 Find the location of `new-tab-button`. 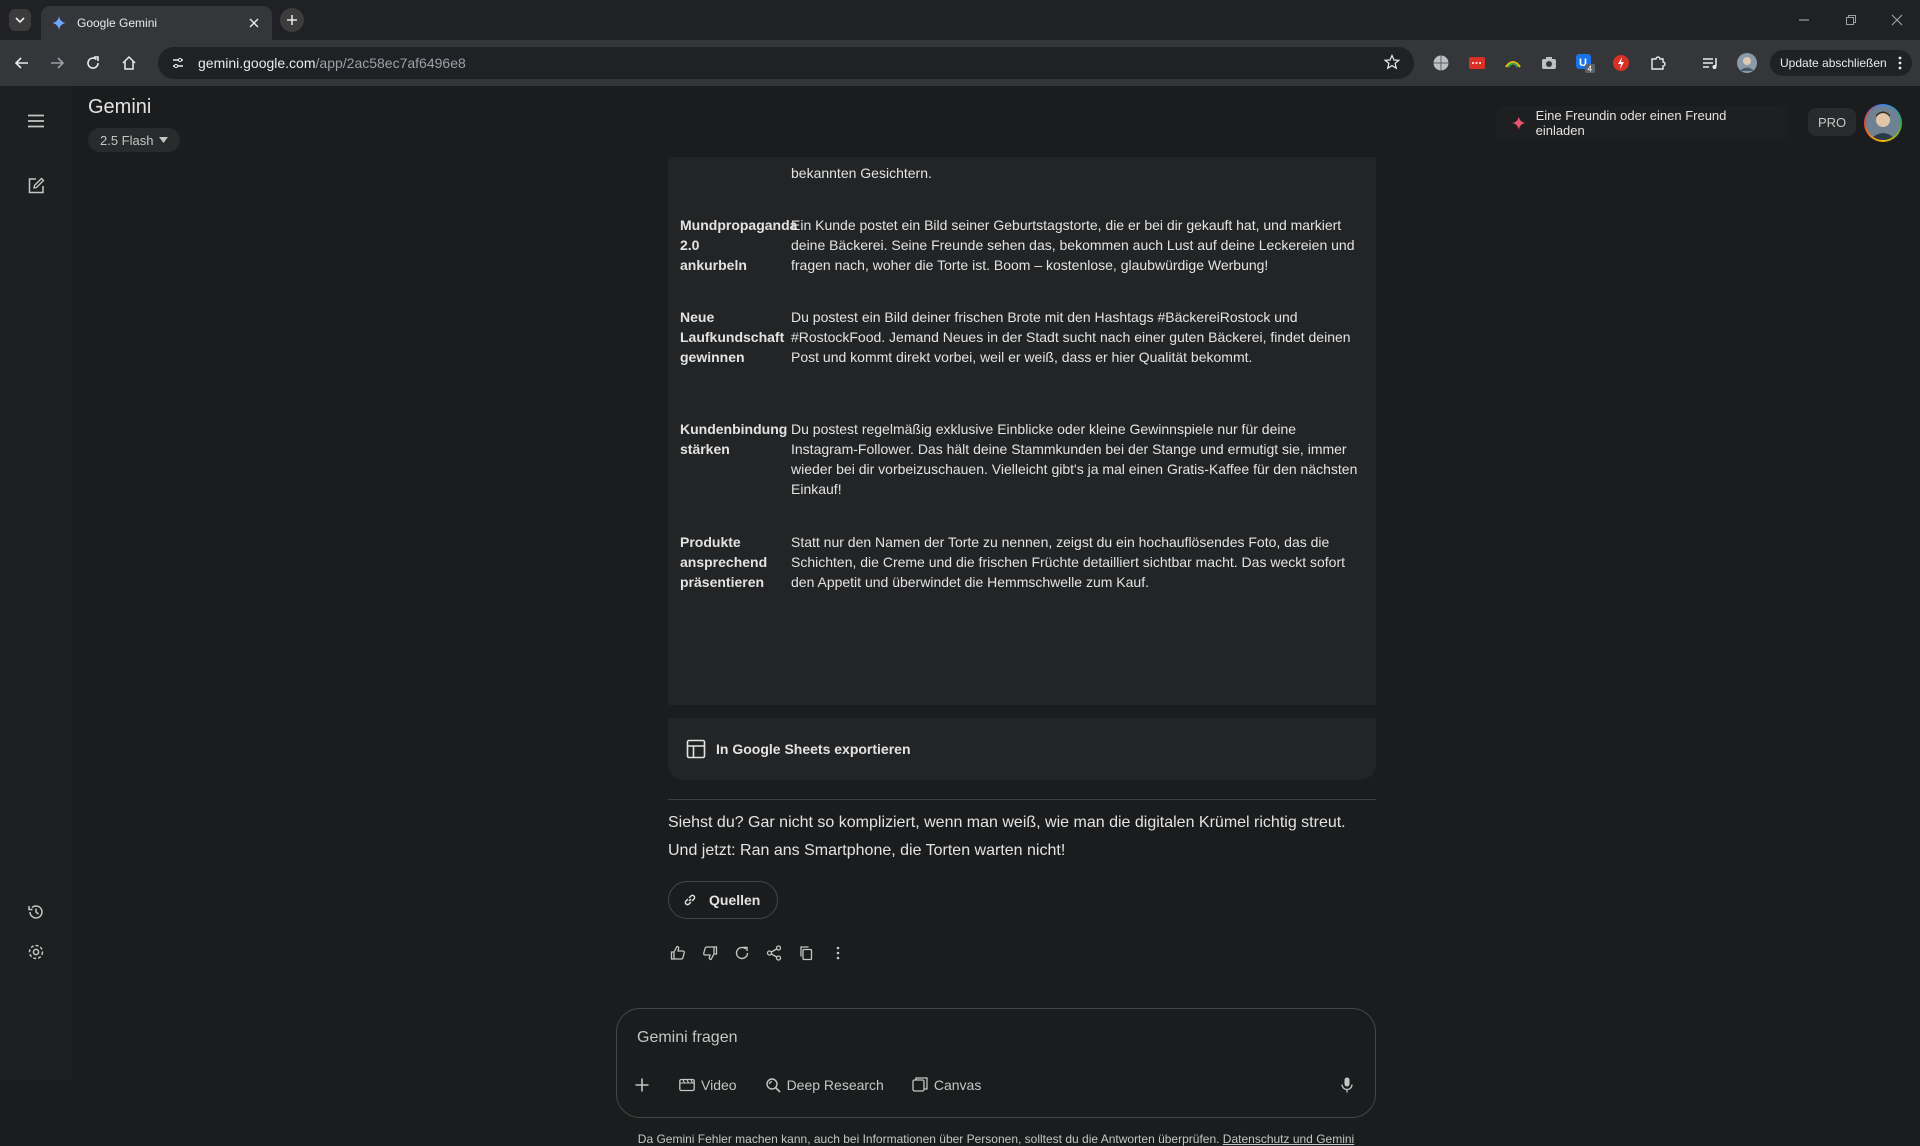

new-tab-button is located at coordinates (292, 20).